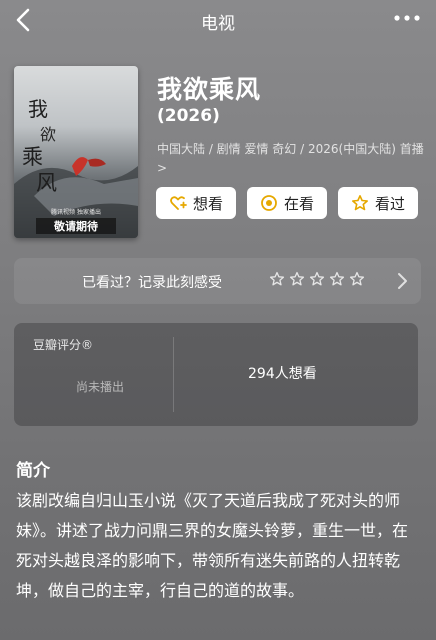 The height and width of the screenshot is (640, 436). I want to click on want-to-watch-button: 想看, so click(196, 203).